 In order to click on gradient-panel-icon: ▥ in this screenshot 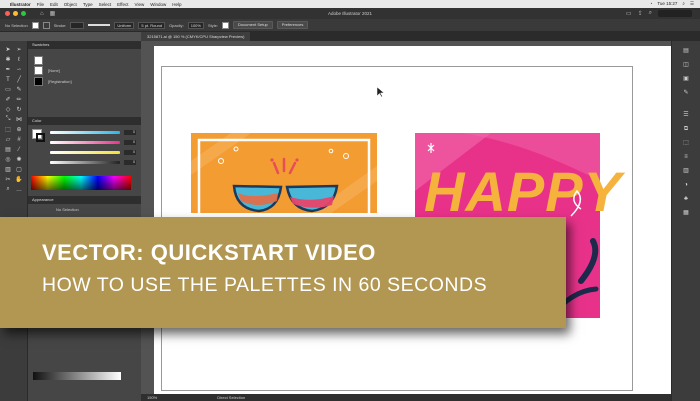, I will do `click(686, 171)`.